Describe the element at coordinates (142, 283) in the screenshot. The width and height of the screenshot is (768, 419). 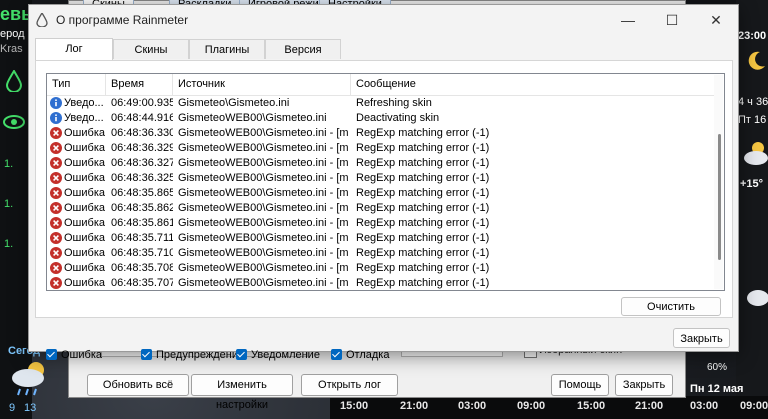
I see `log-time: 06:48:35.707` at that location.